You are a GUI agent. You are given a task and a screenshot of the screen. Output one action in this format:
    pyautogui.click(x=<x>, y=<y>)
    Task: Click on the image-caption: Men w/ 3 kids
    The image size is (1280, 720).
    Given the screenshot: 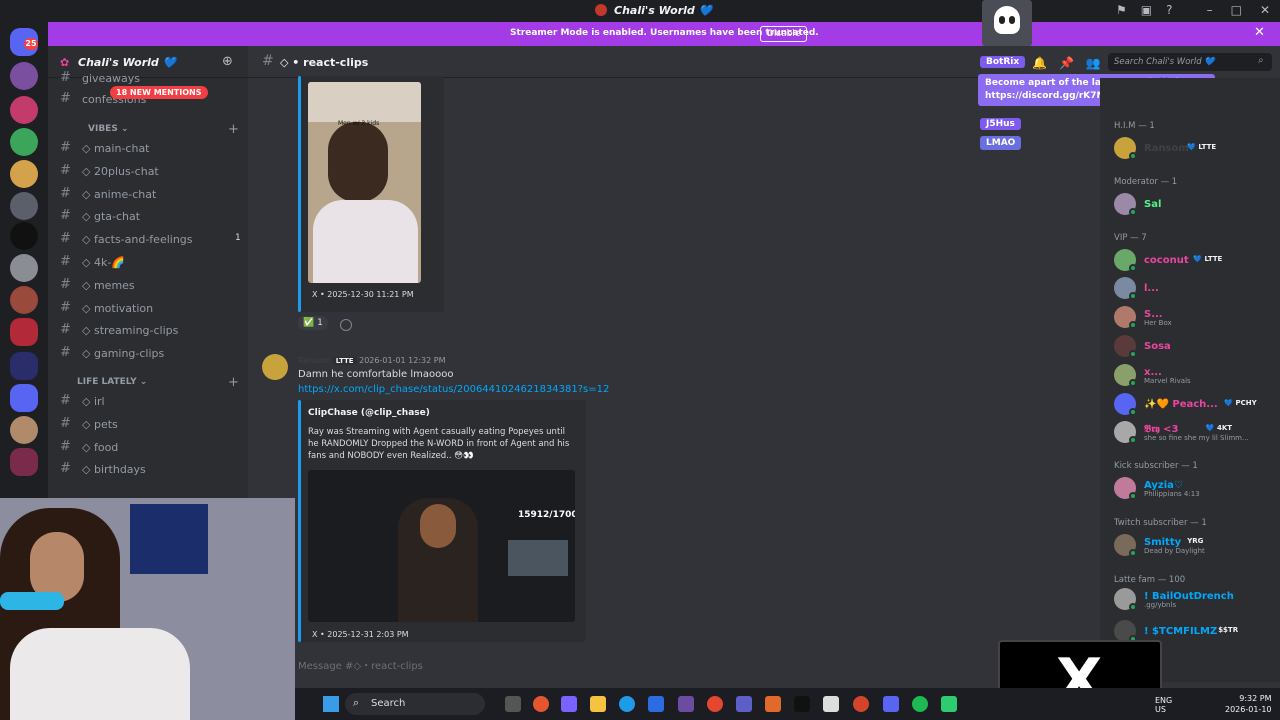 What is the action you would take?
    pyautogui.click(x=359, y=123)
    